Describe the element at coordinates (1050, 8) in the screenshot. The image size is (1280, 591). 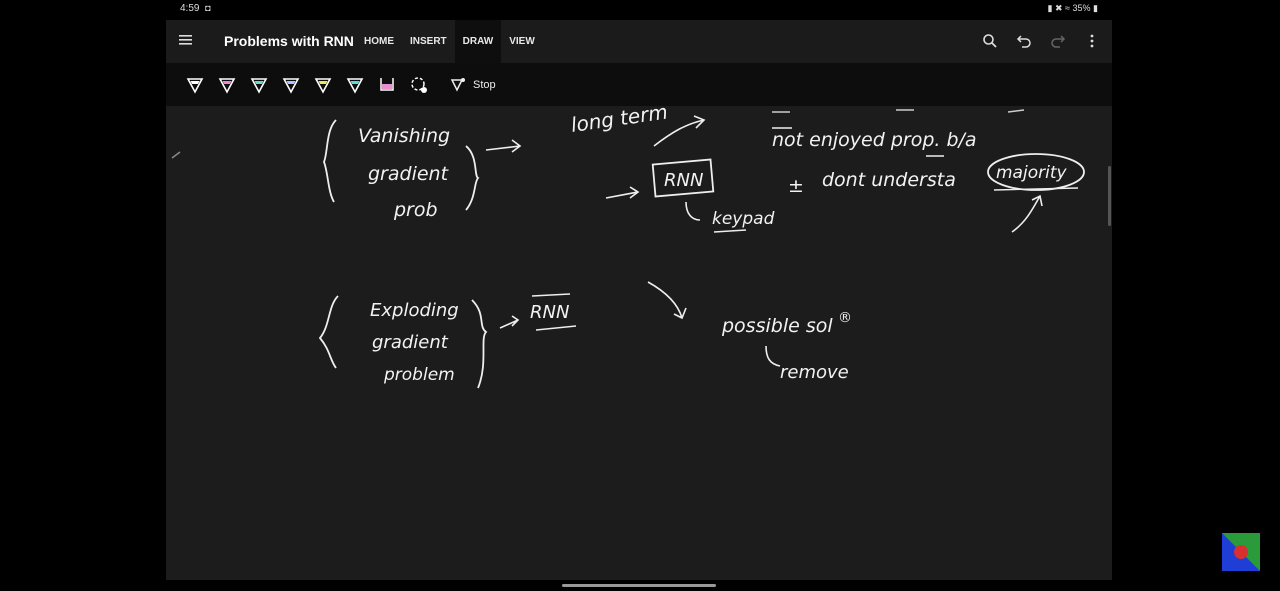
I see `lock-icon: ▮` at that location.